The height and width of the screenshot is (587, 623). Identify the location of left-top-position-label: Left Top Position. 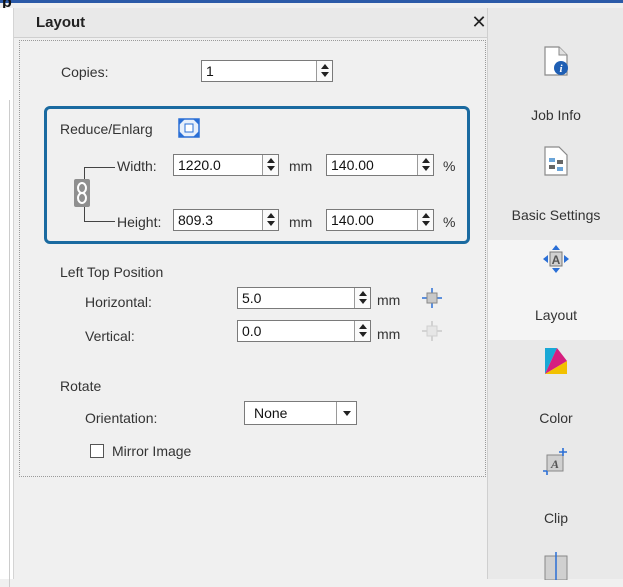
(112, 272).